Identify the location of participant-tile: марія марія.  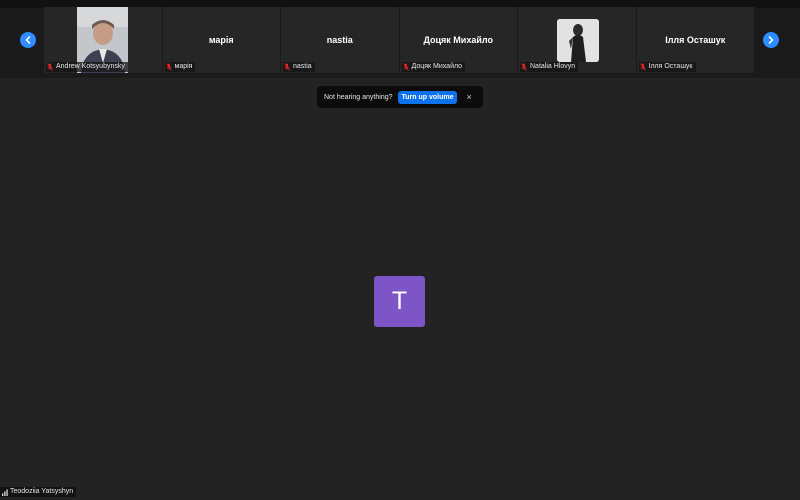
(221, 40).